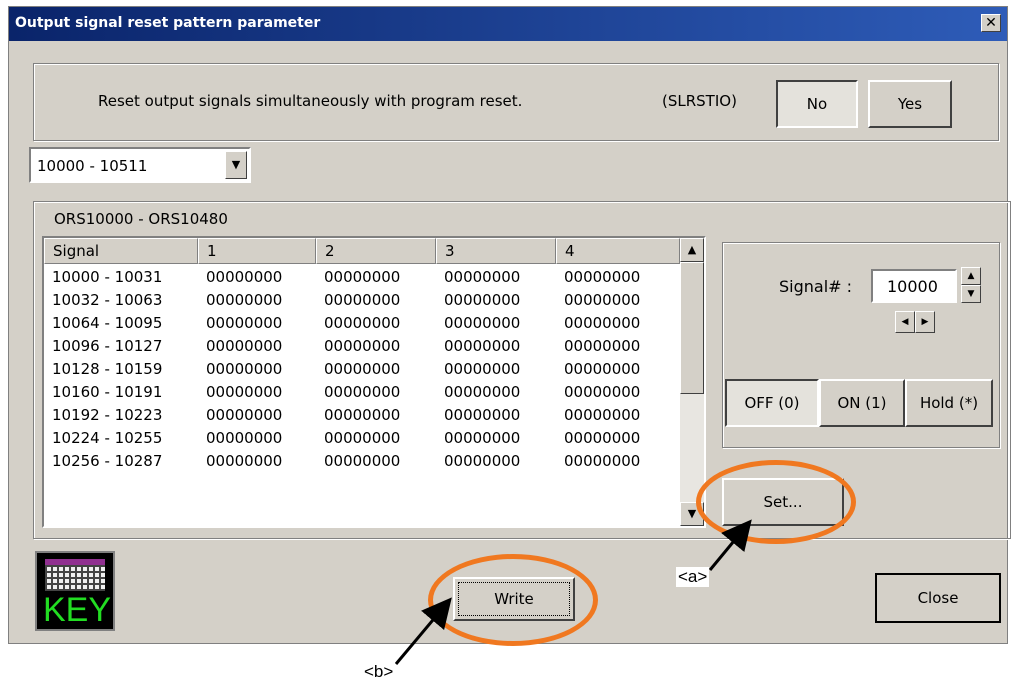 Image resolution: width=1012 pixels, height=686 pixels. What do you see at coordinates (730, 545) in the screenshot?
I see `arrow-a` at bounding box center [730, 545].